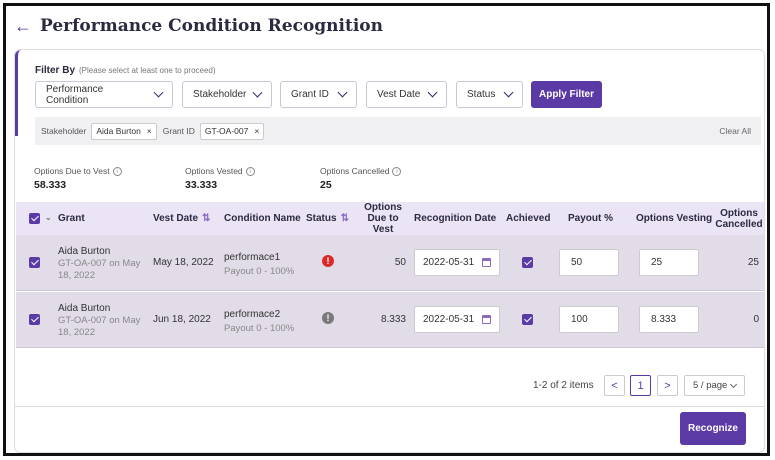 This screenshot has width=775, height=460. I want to click on dropdown-label: Vest Date, so click(399, 94).